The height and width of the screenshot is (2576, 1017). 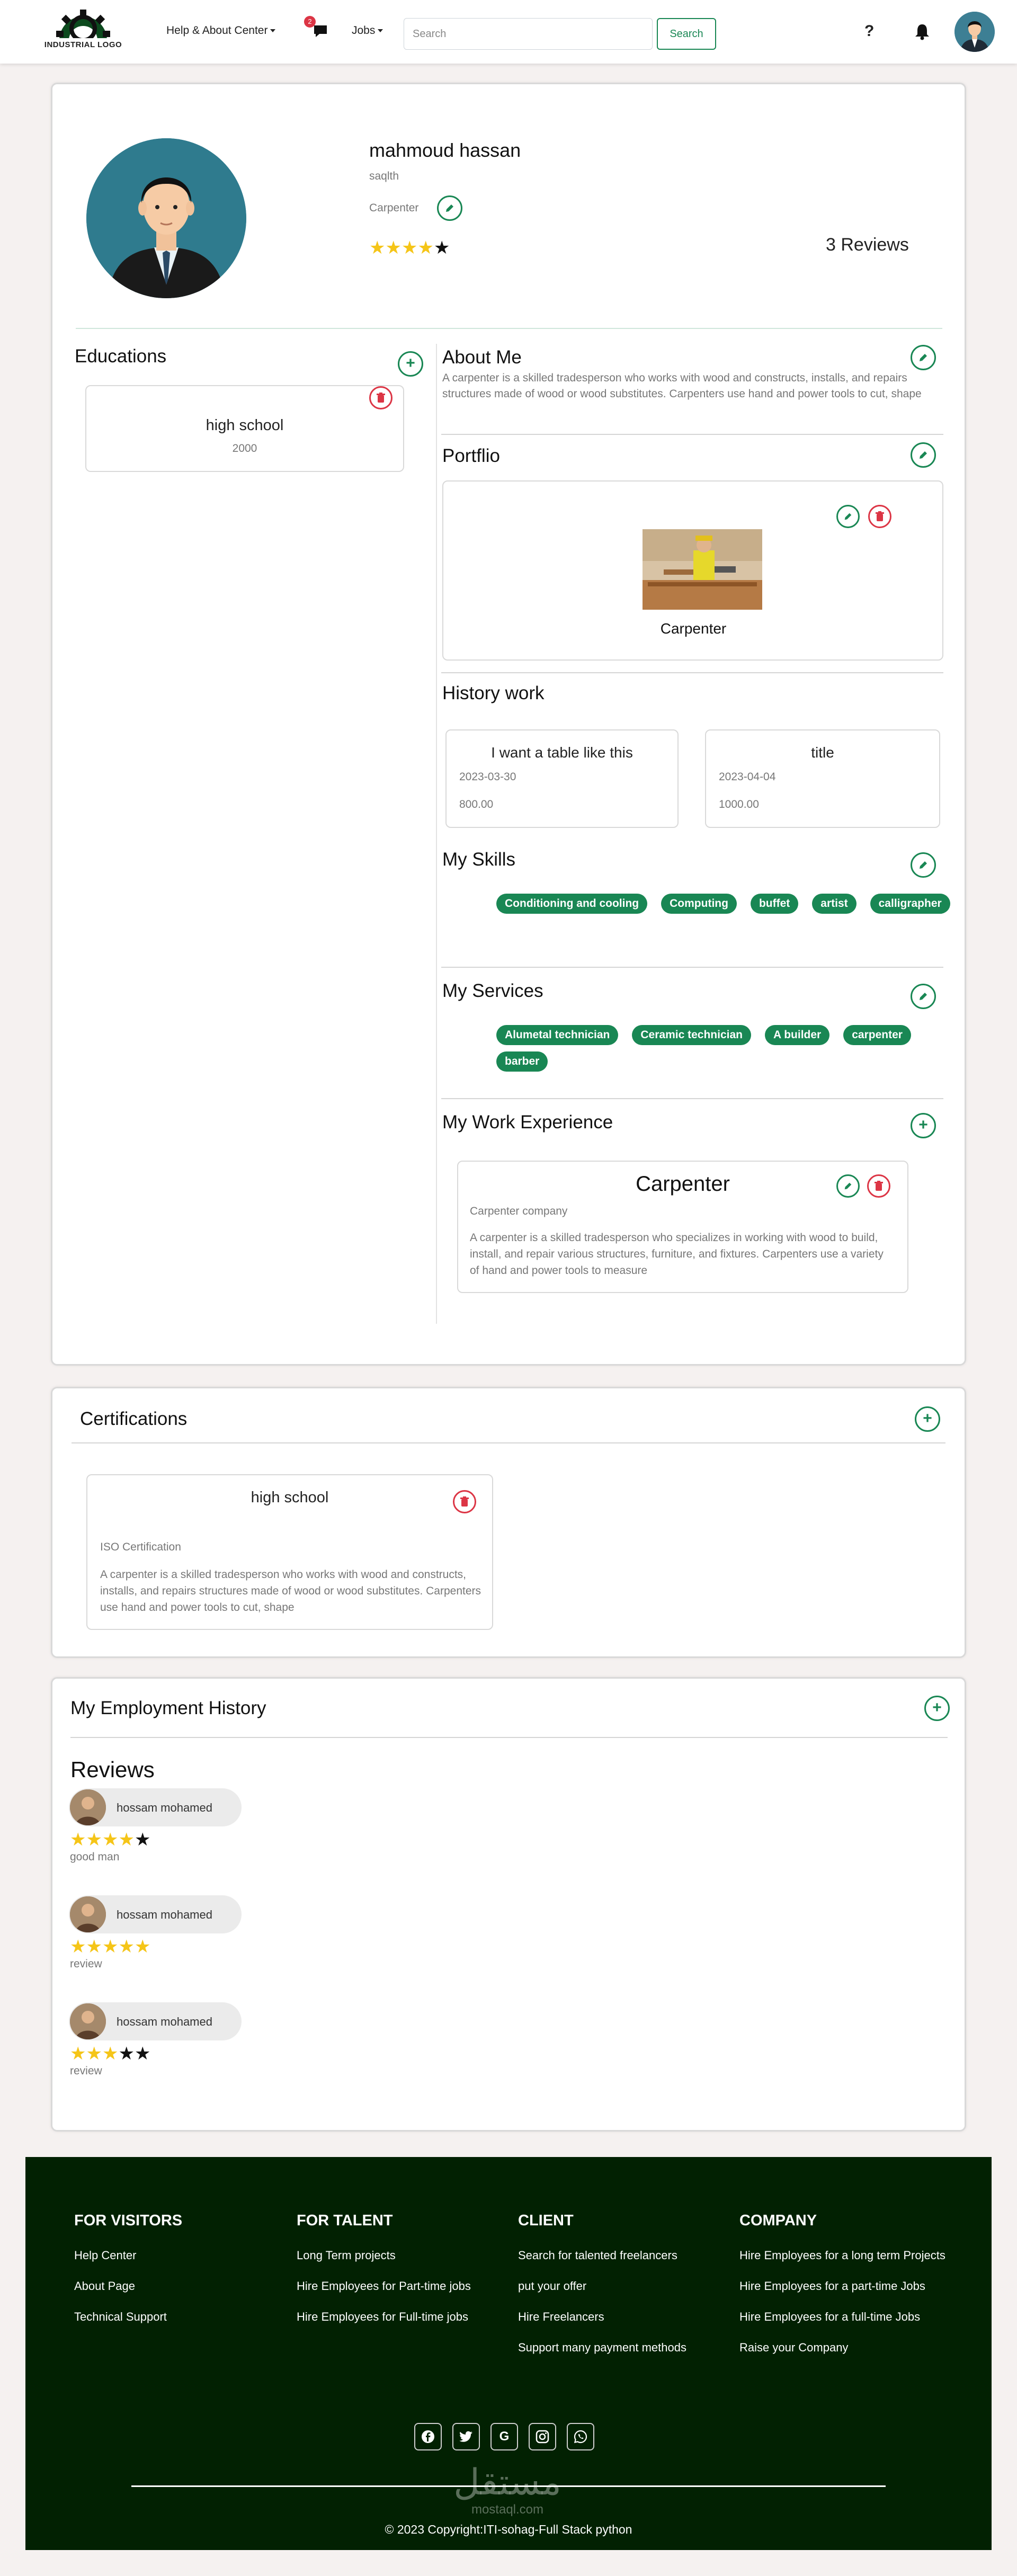 What do you see at coordinates (464, 1501) in the screenshot?
I see `delete-certification-button` at bounding box center [464, 1501].